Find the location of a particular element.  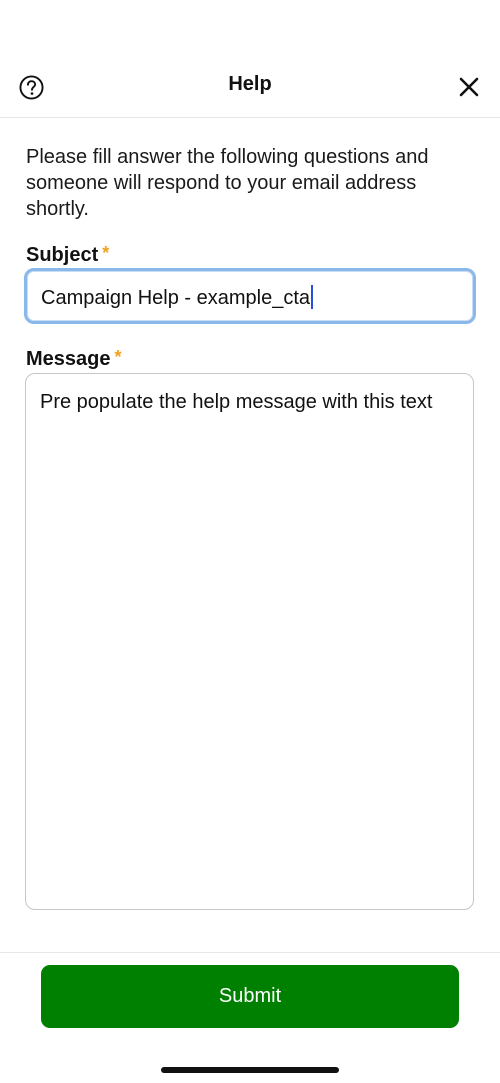

header: Help is located at coordinates (250, 87).